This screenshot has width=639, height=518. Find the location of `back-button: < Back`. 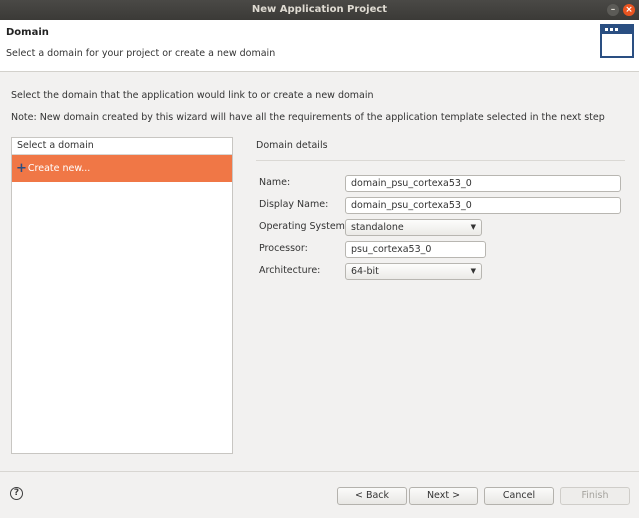

back-button: < Back is located at coordinates (372, 496).